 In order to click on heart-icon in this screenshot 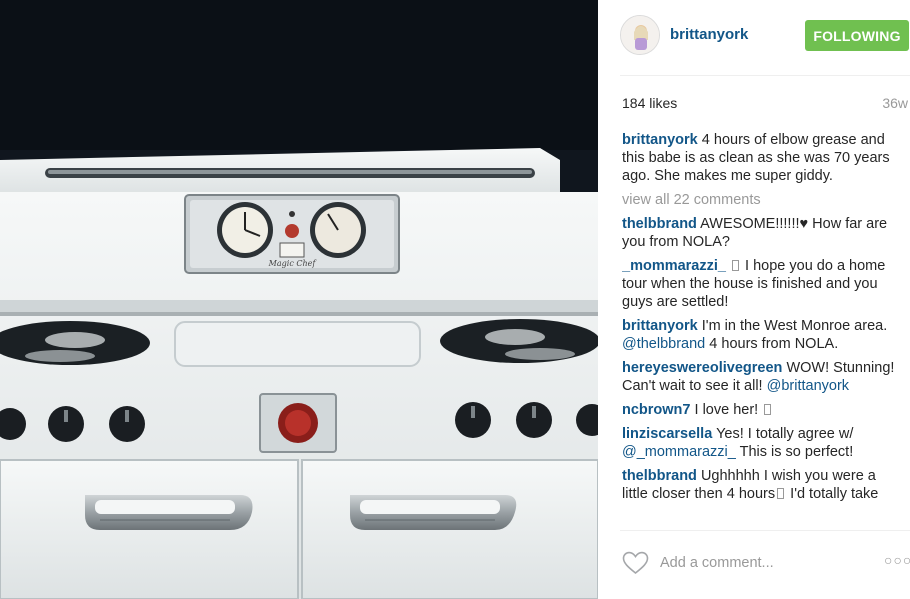, I will do `click(635, 563)`.